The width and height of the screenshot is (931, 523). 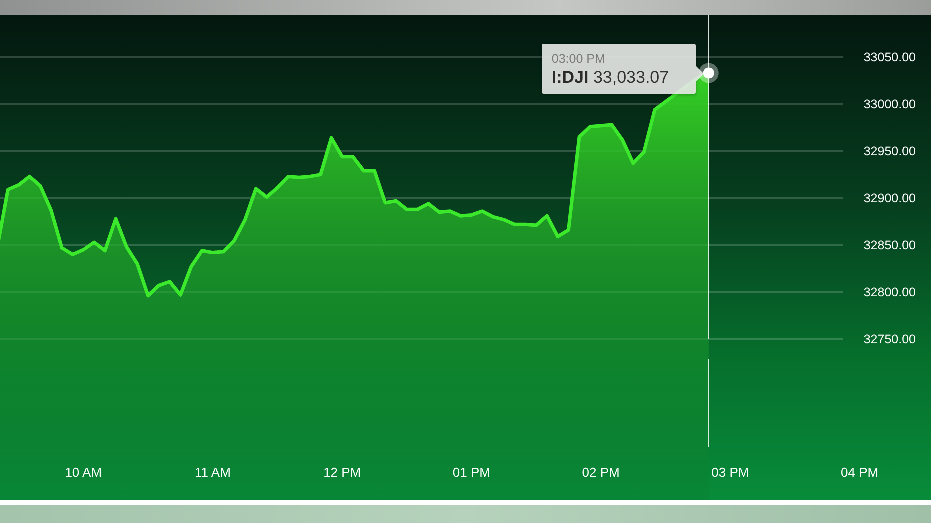 What do you see at coordinates (731, 472) in the screenshot?
I see `axis-label: 03 PM` at bounding box center [731, 472].